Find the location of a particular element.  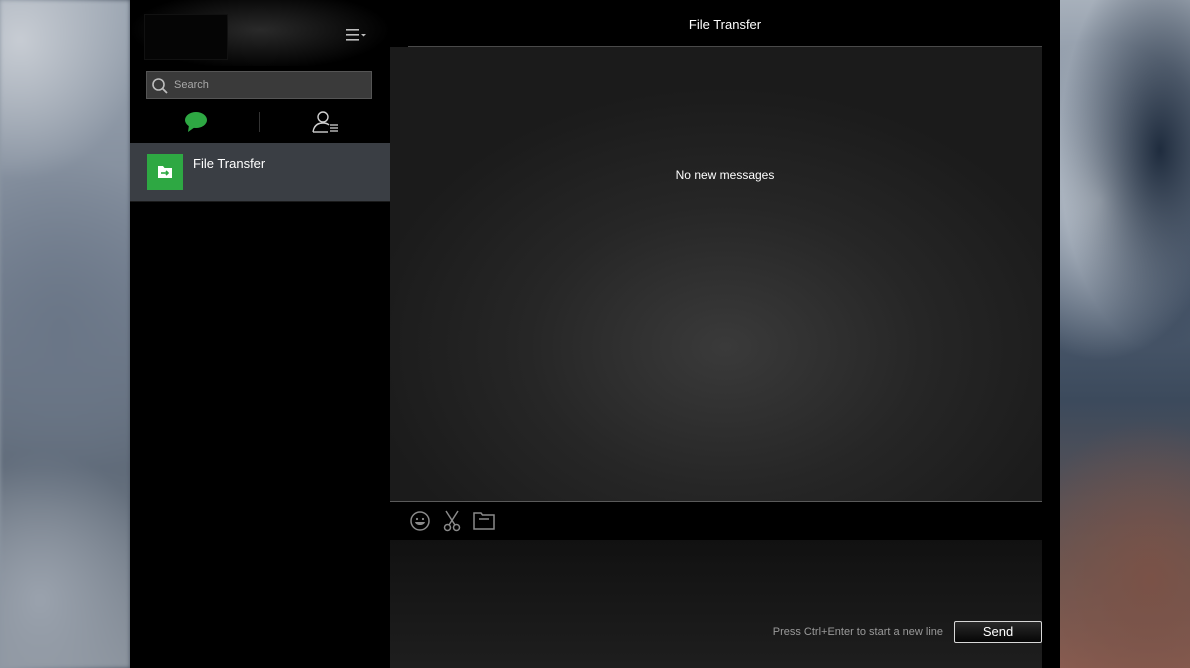

tab-divider is located at coordinates (259, 122).